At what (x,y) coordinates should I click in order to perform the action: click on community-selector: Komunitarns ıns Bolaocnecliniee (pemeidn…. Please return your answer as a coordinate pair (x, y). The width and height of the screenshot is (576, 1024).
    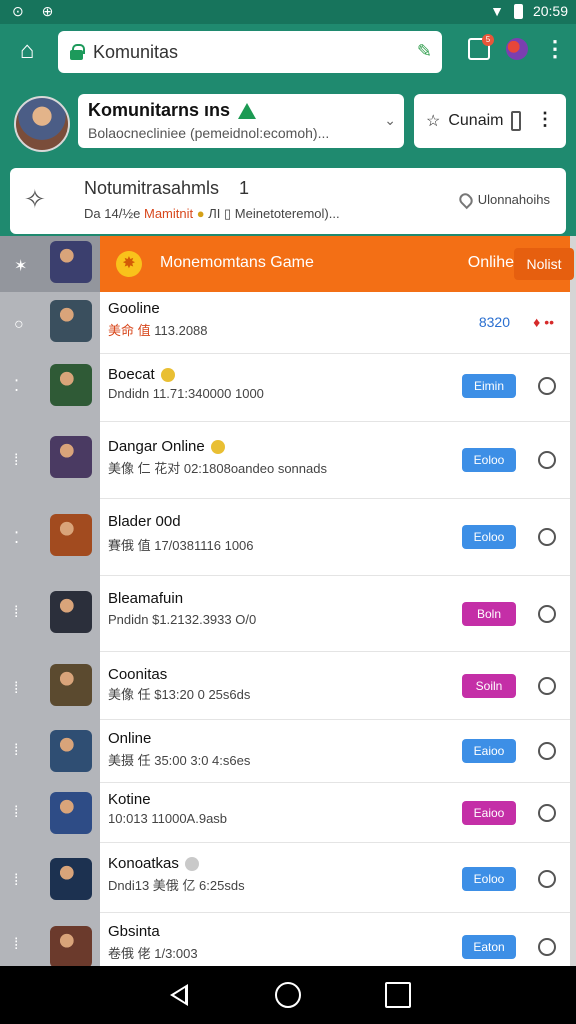
    Looking at the image, I should click on (241, 121).